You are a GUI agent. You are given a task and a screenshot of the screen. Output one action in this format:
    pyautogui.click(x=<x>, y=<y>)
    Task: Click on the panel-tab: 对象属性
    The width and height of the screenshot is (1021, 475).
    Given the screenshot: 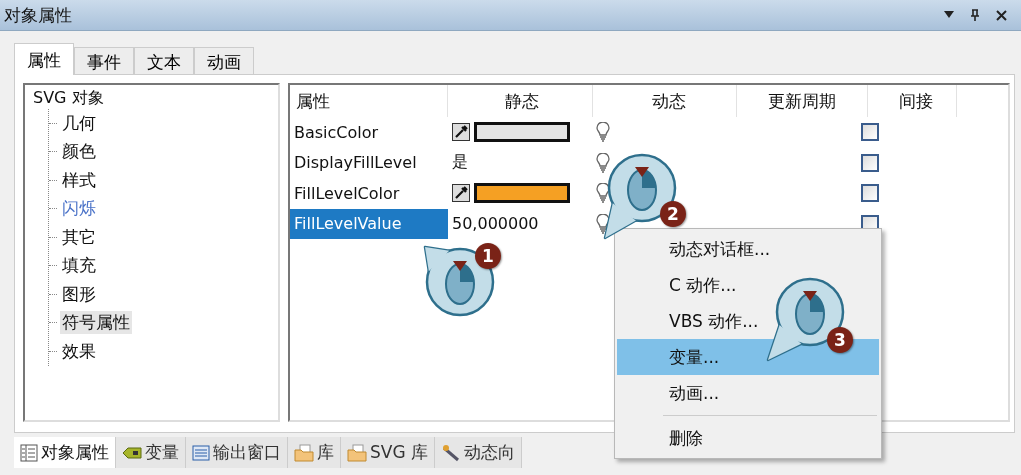 What is the action you would take?
    pyautogui.click(x=65, y=452)
    